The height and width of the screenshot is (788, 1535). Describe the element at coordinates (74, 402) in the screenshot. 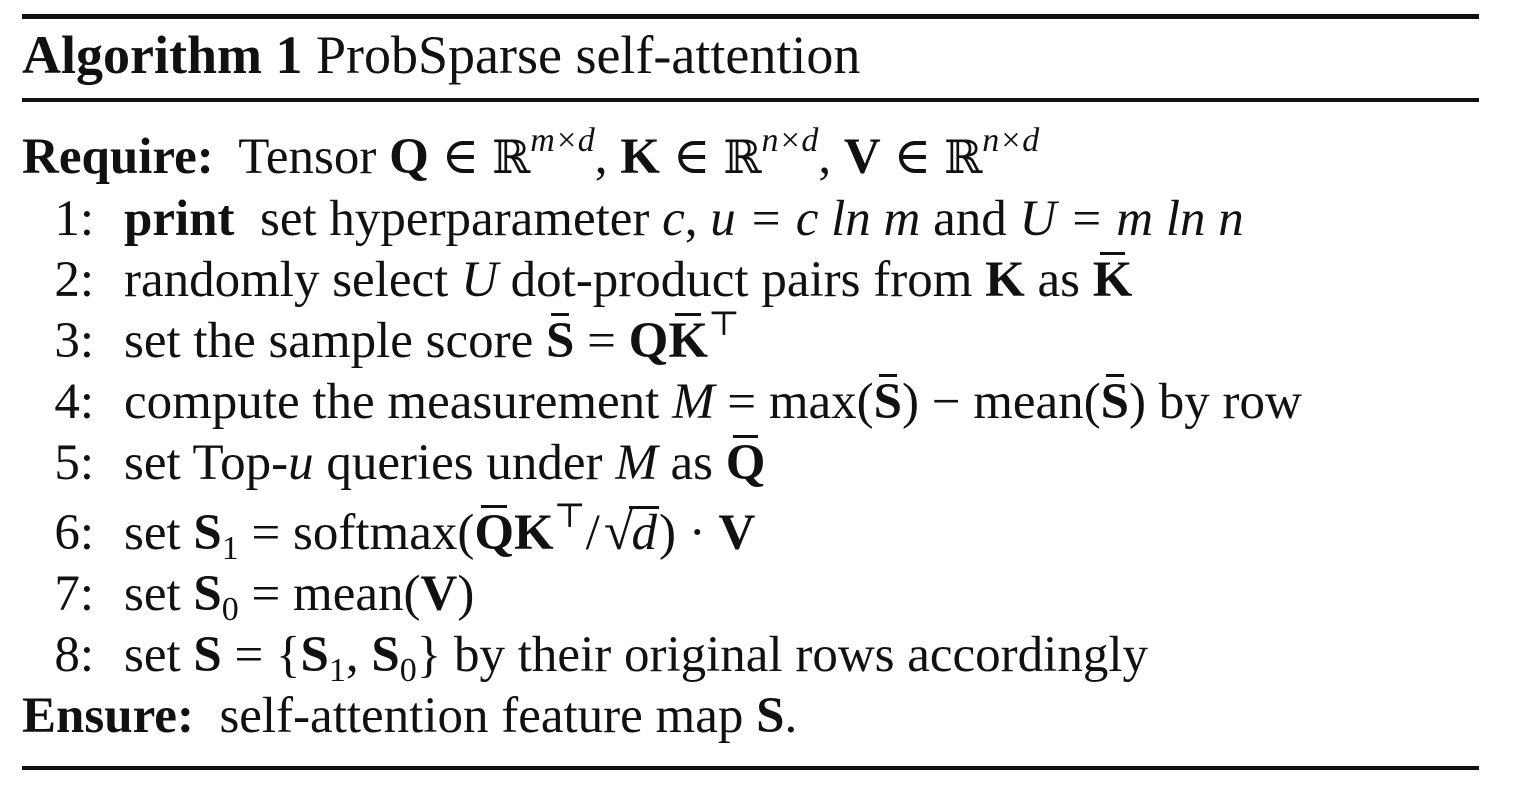

I see `step-number: 4:` at that location.